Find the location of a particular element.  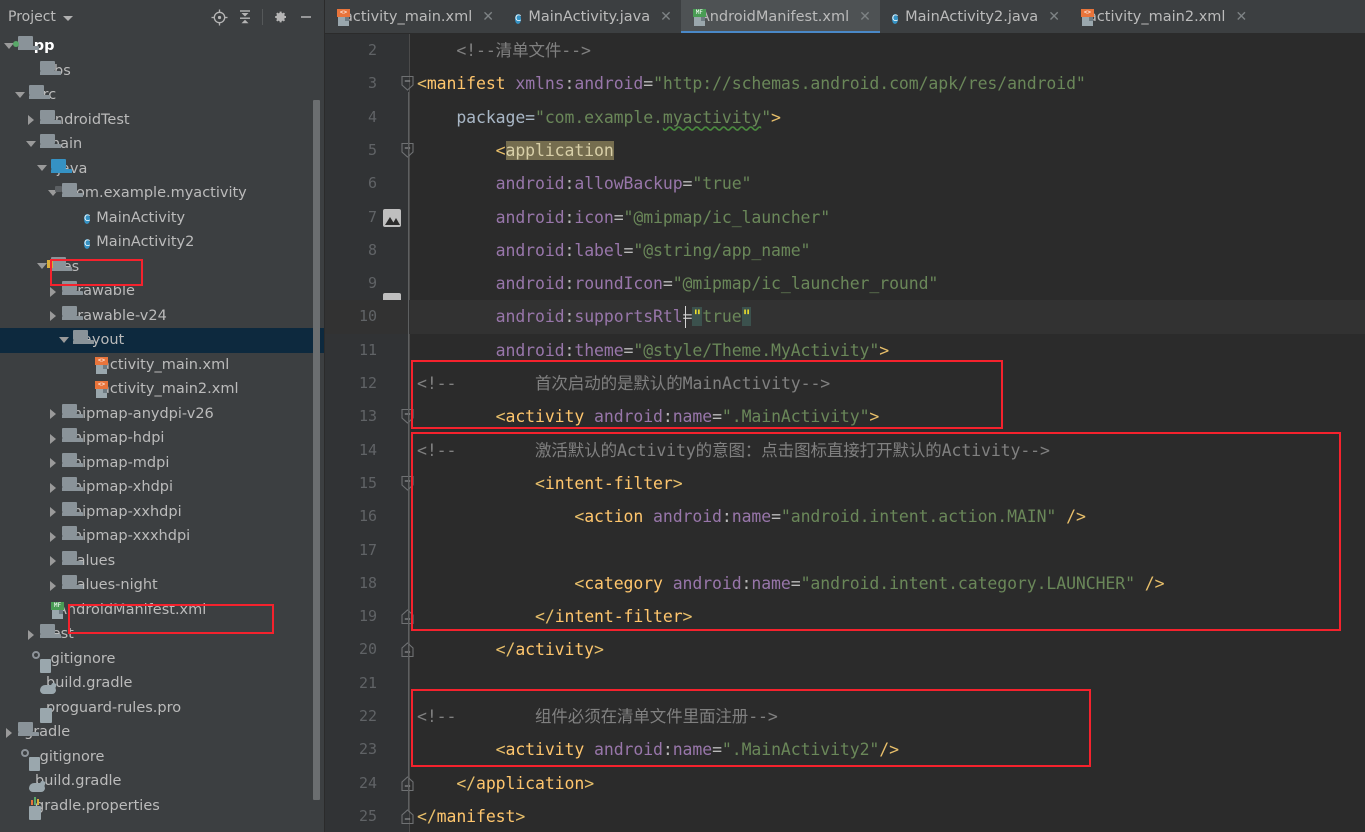

tab-activity-main2-xml: <> activity_main2.xml ✕ is located at coordinates (1162, 17).